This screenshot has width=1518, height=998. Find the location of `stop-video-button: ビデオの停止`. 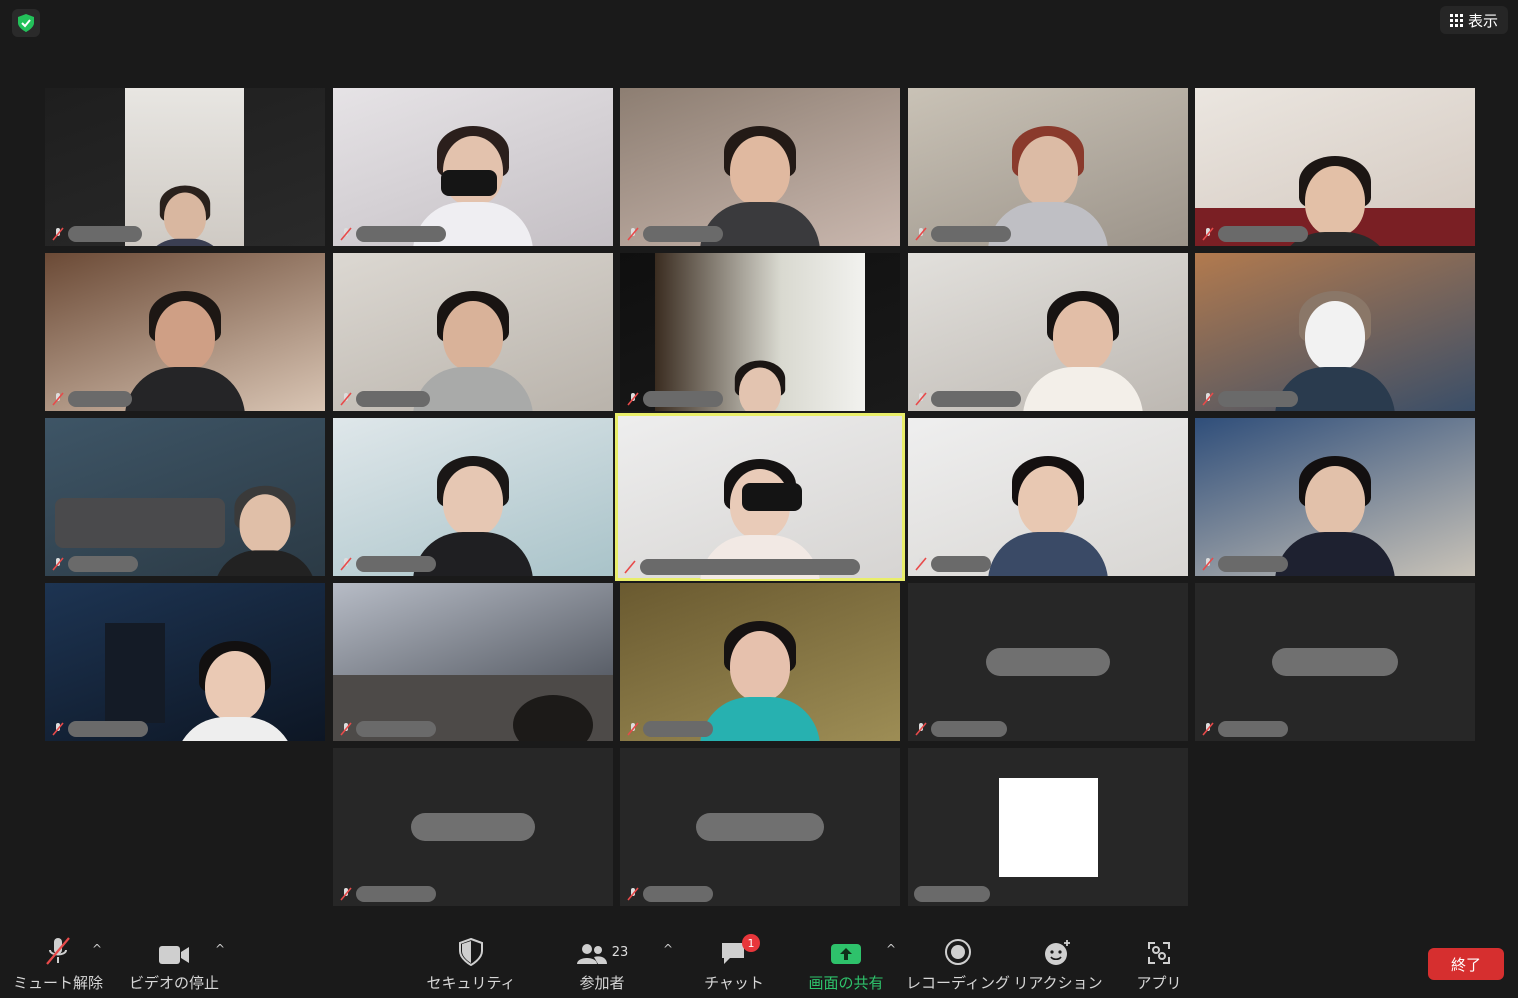

stop-video-button: ビデオの停止 is located at coordinates (174, 963).